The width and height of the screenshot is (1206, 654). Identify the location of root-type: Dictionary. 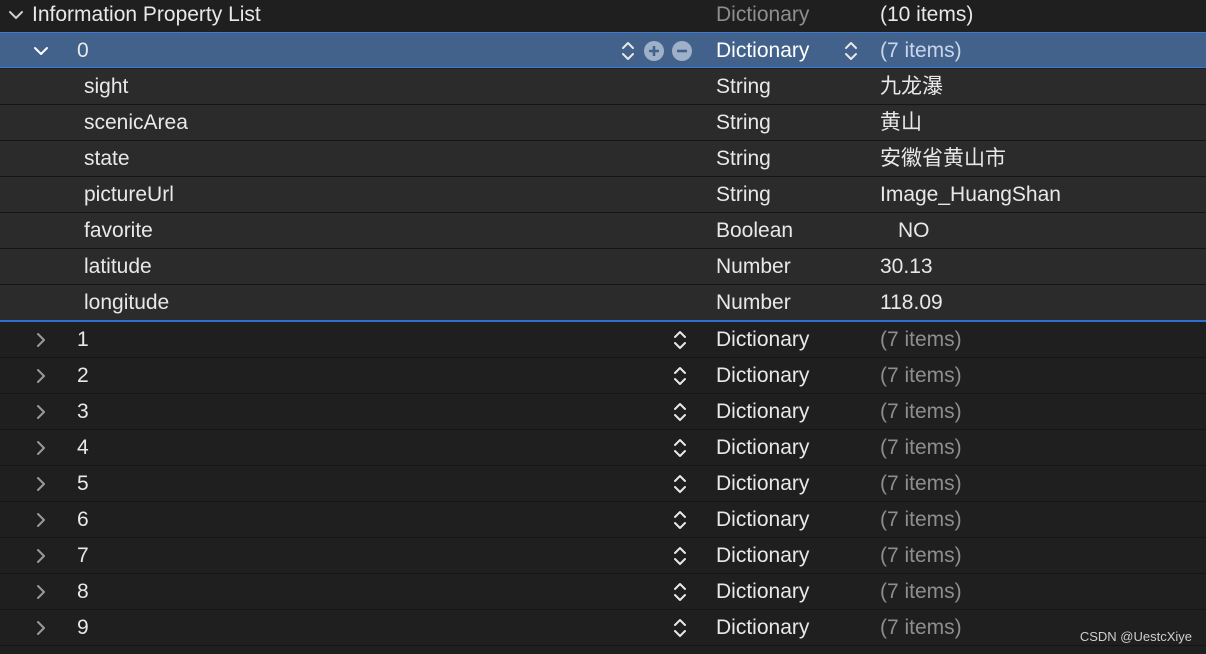
(763, 14).